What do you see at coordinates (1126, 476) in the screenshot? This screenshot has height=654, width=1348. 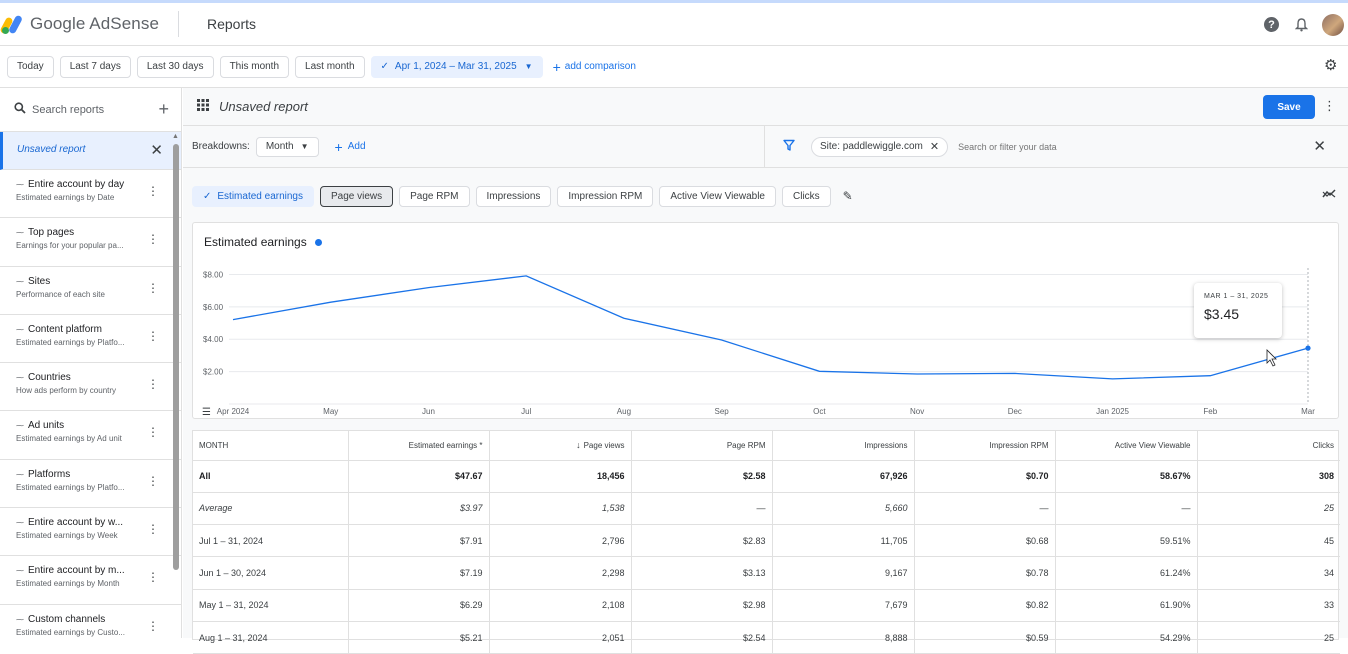 I see `table-cell: 58.67%` at bounding box center [1126, 476].